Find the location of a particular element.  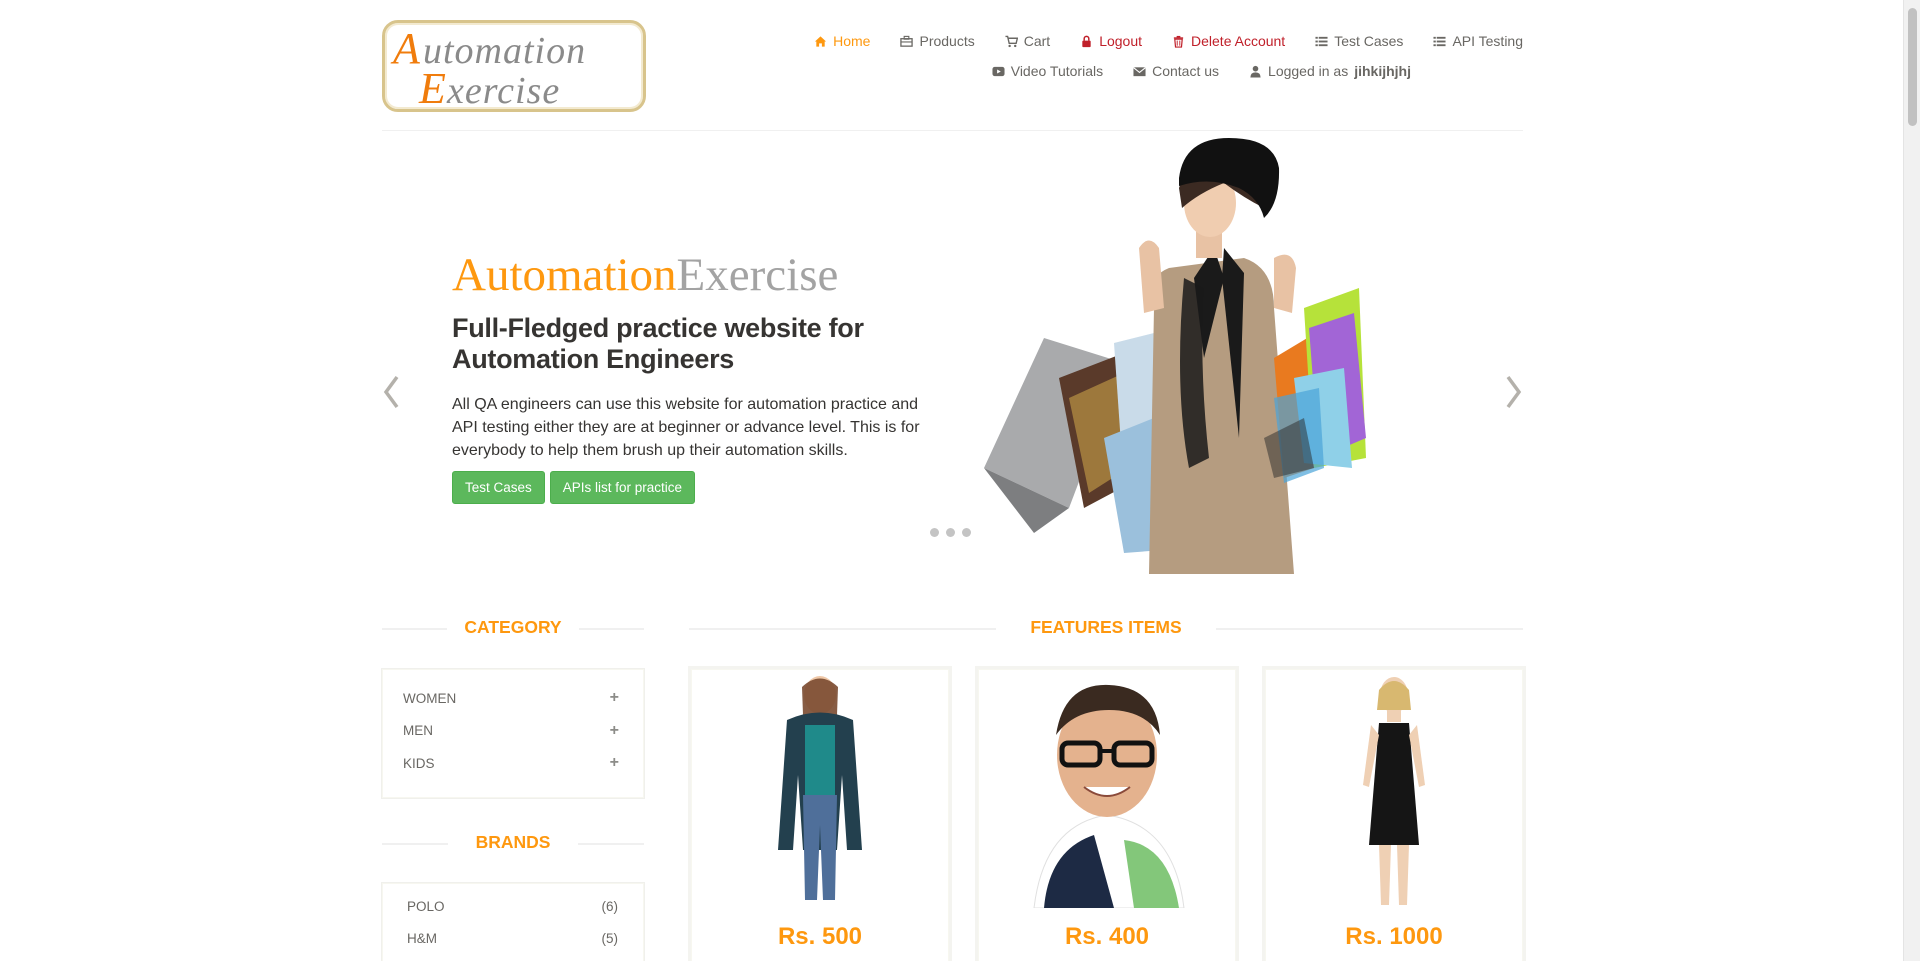

category-panel: WOMEN + MEN + KIDS + is located at coordinates (513, 733).